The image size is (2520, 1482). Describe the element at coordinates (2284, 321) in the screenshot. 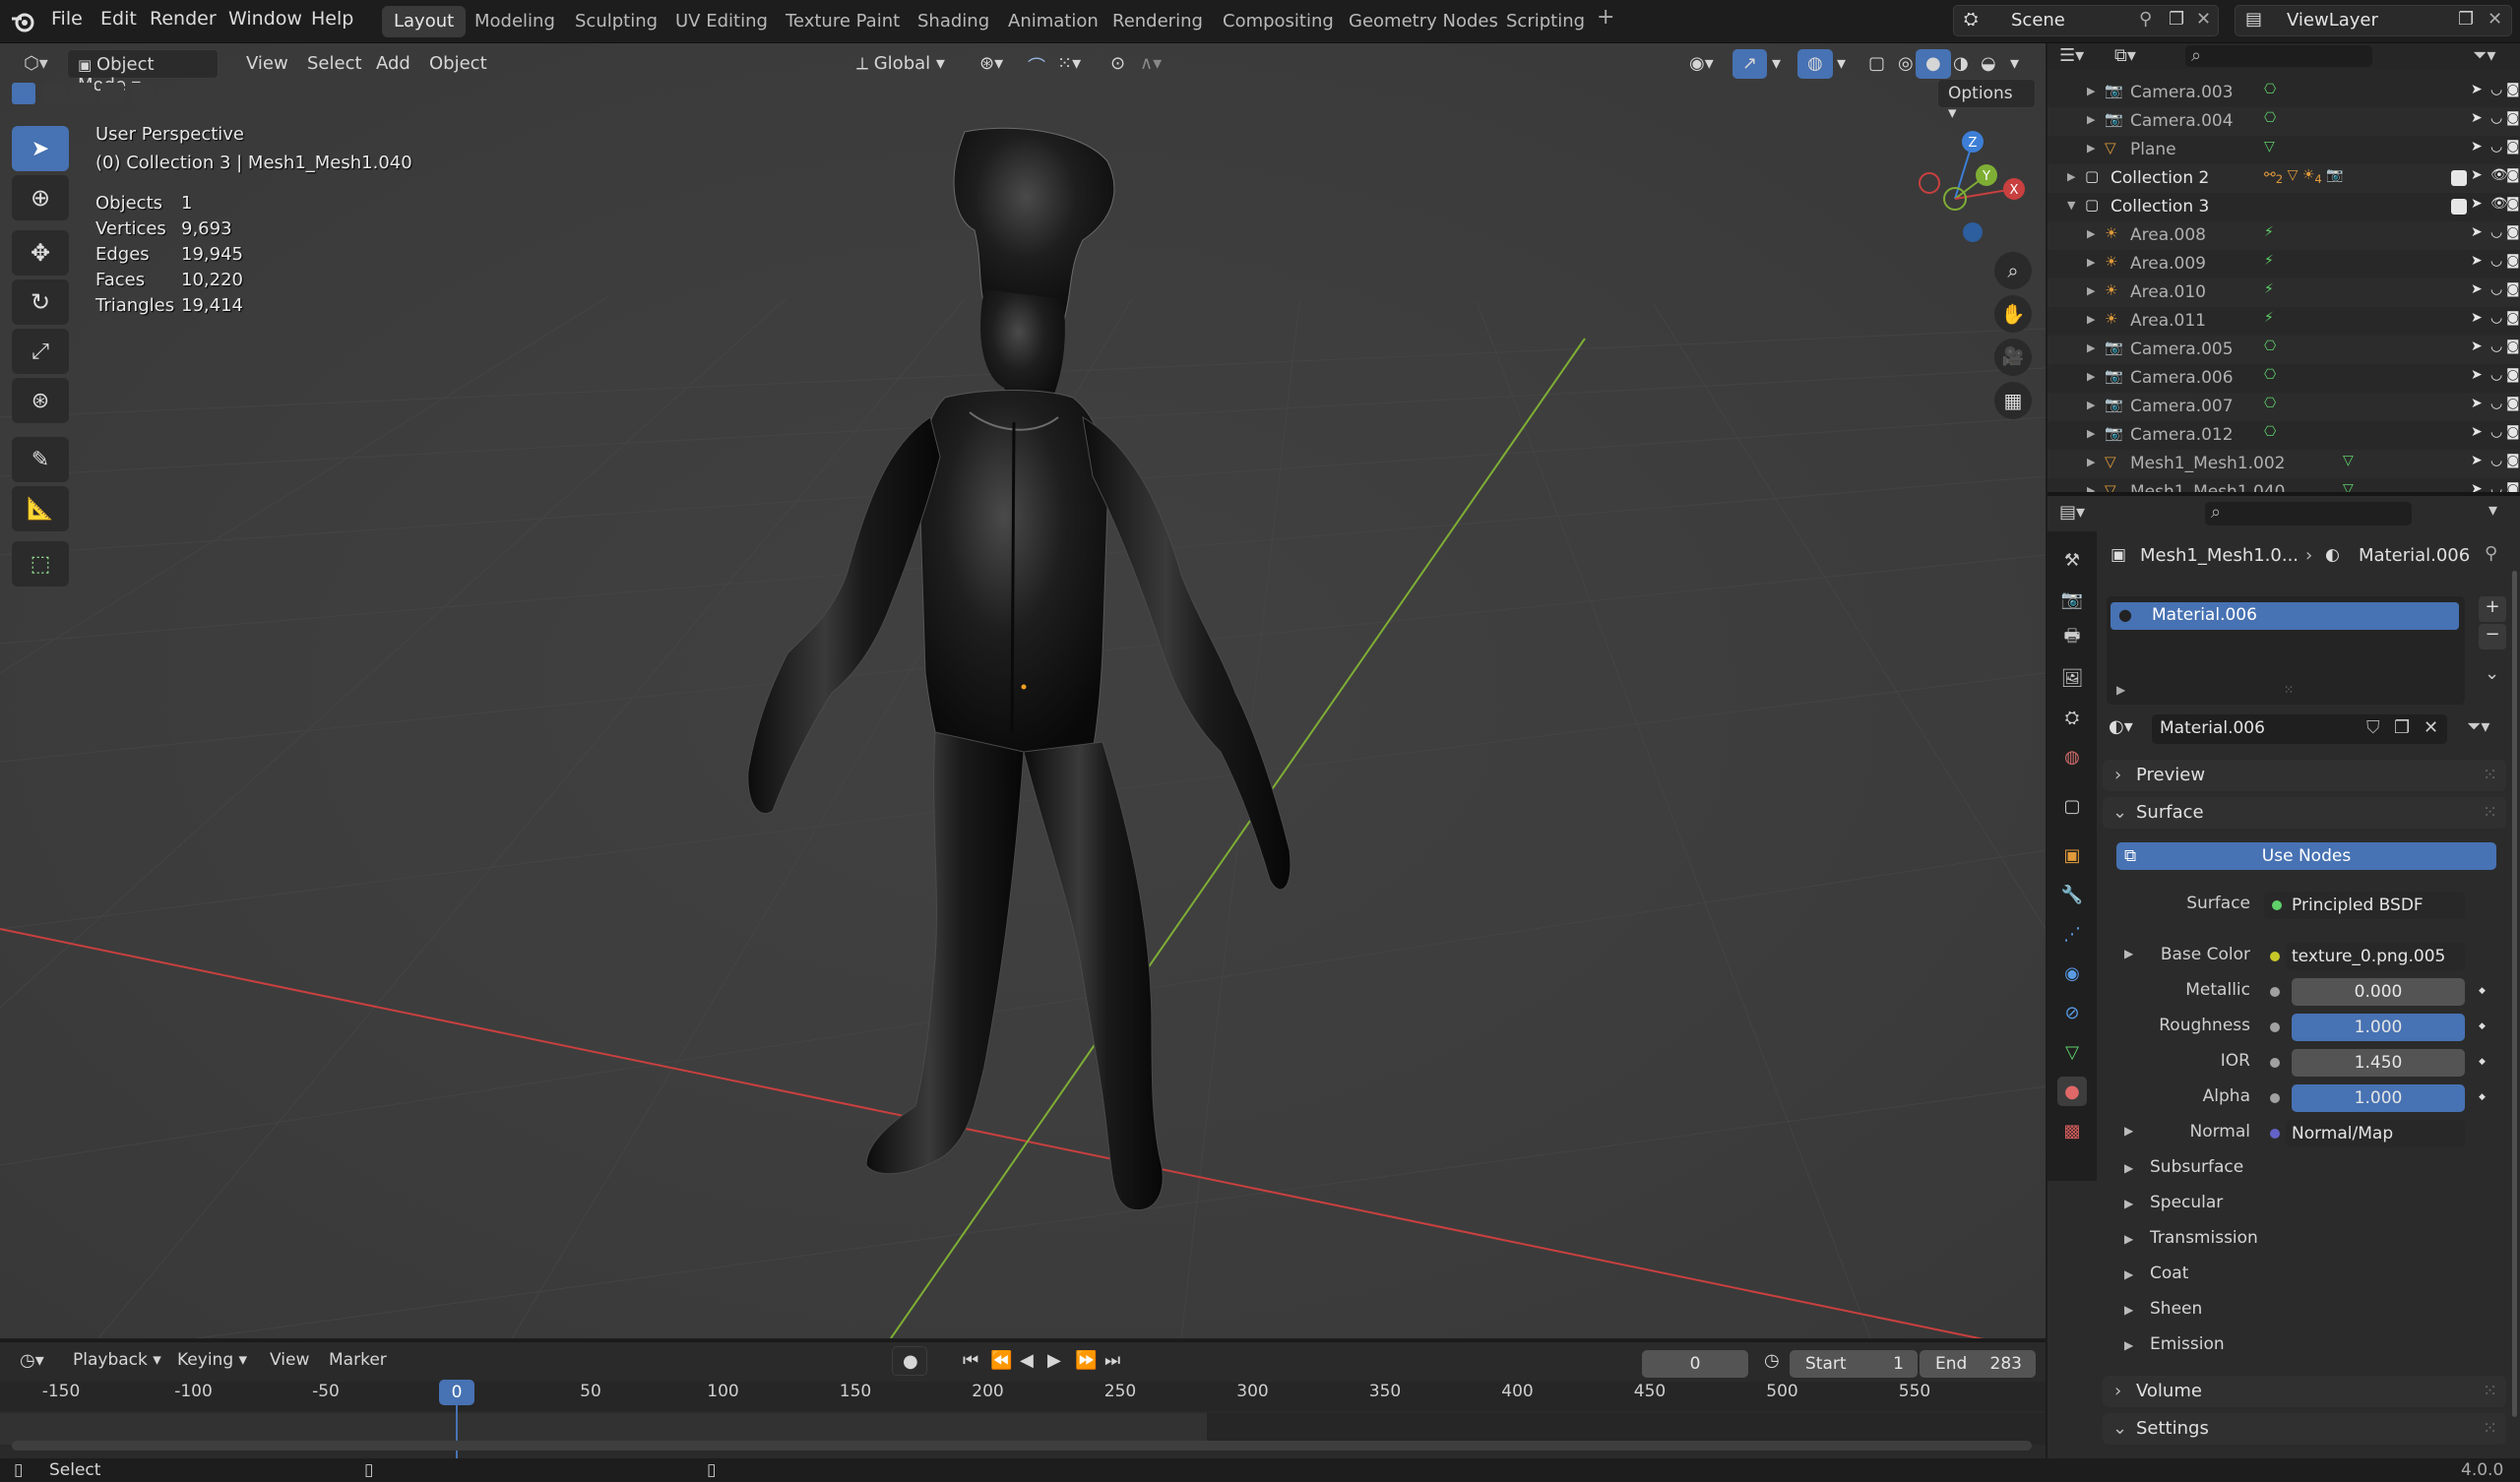

I see `outliner-object-row: ▶ ☀ Area.011 ⚡ ➤ ◡ ◙` at that location.